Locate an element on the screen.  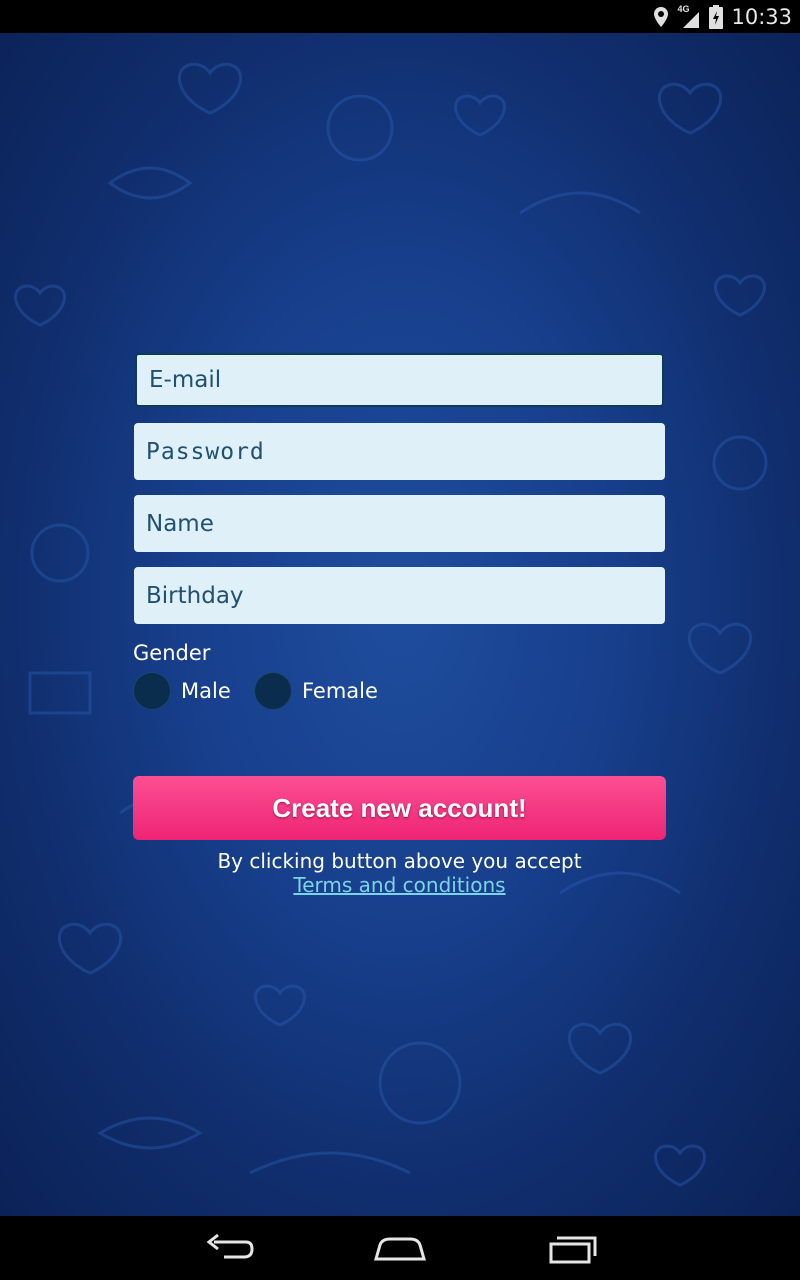
gender-option-male: Male is located at coordinates (182, 691).